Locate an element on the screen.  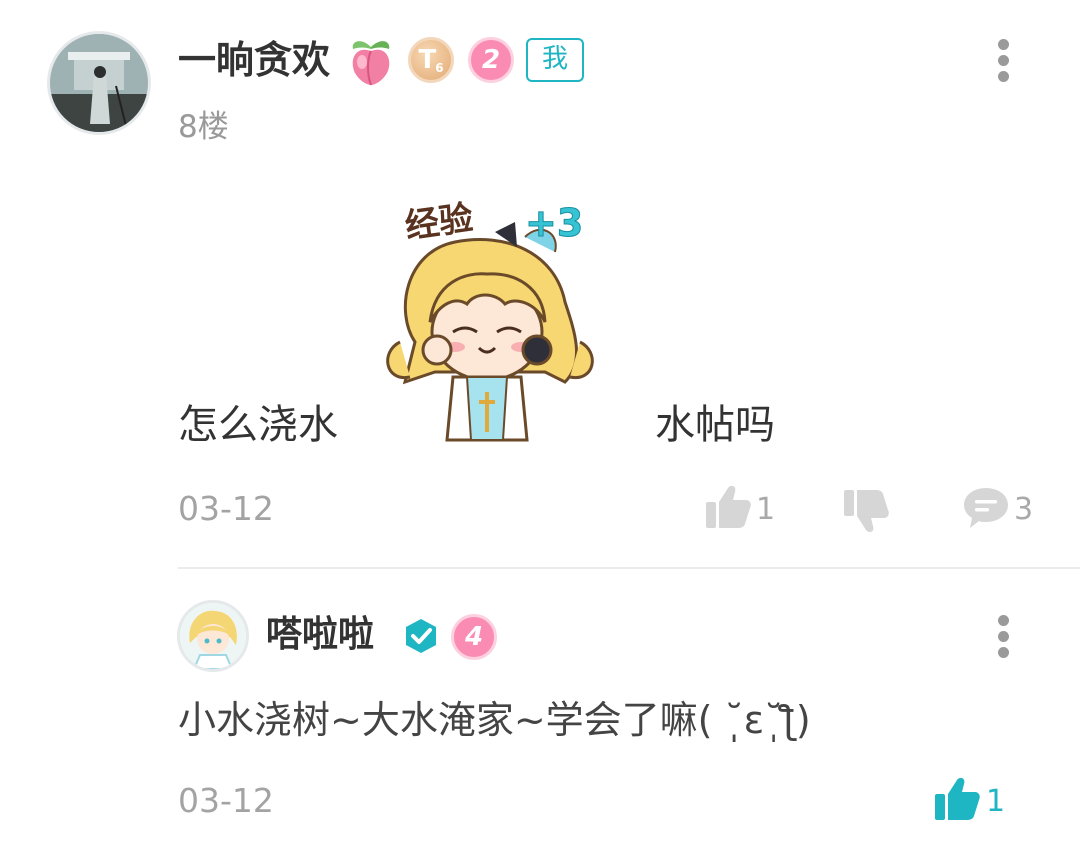
floor-number: 8楼 is located at coordinates (203, 127).